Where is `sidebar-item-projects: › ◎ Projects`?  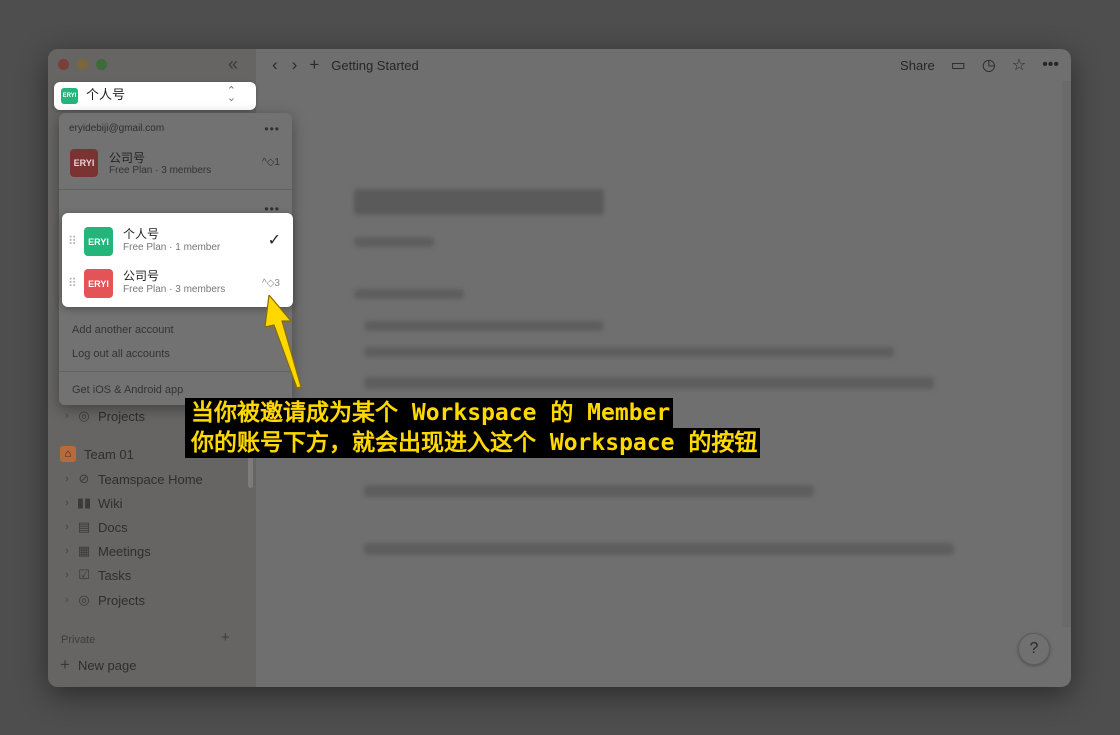
sidebar-item-projects: › ◎ Projects is located at coordinates (152, 600).